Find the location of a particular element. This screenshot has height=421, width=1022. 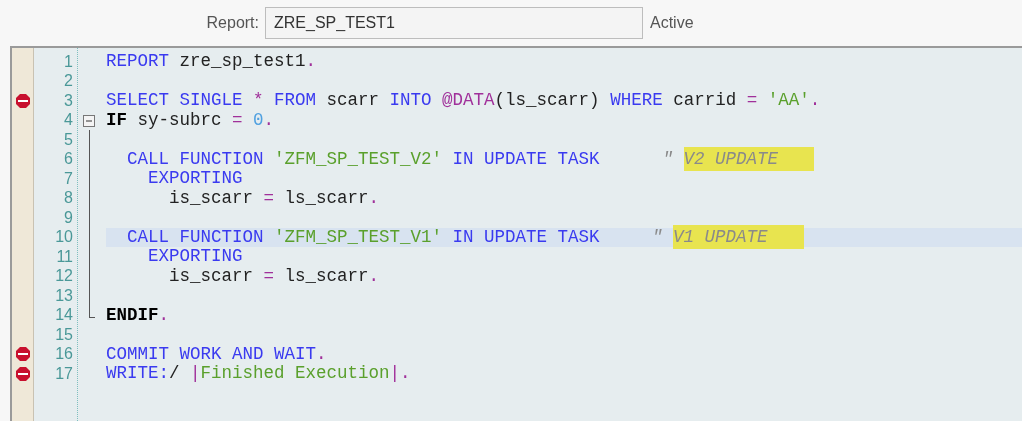

line-number: 2 is located at coordinates (68, 81).